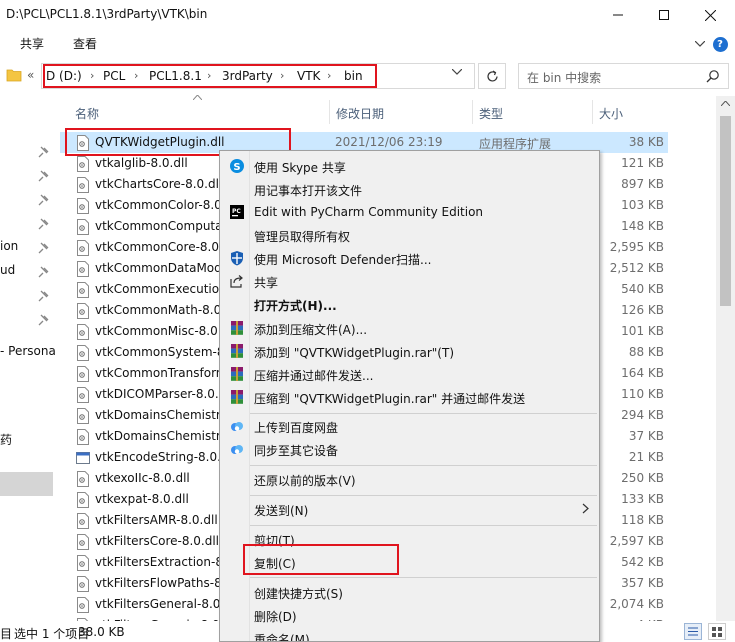 This screenshot has width=735, height=642. Describe the element at coordinates (725, 103) in the screenshot. I see `scroll-up-icon` at that location.